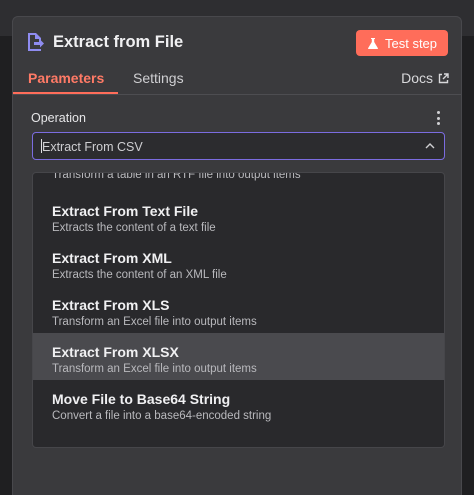  I want to click on tab-settings: Settings, so click(158, 78).